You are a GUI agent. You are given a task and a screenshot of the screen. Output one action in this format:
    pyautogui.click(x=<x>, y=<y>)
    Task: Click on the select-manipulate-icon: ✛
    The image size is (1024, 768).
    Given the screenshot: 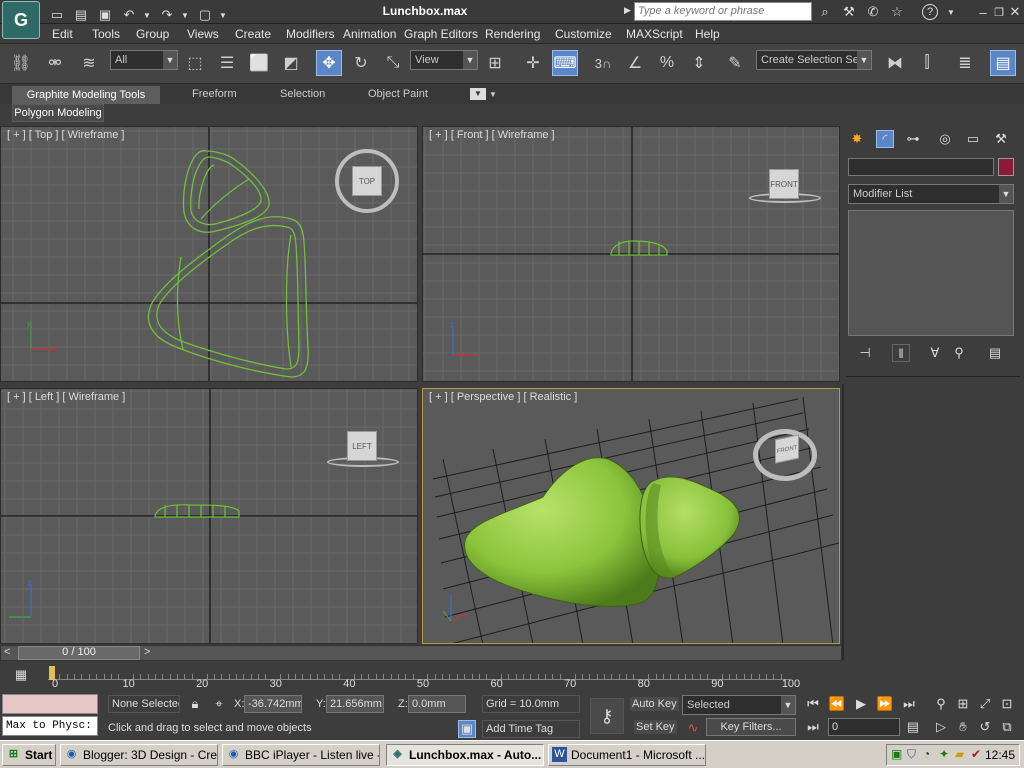 What is the action you would take?
    pyautogui.click(x=533, y=63)
    